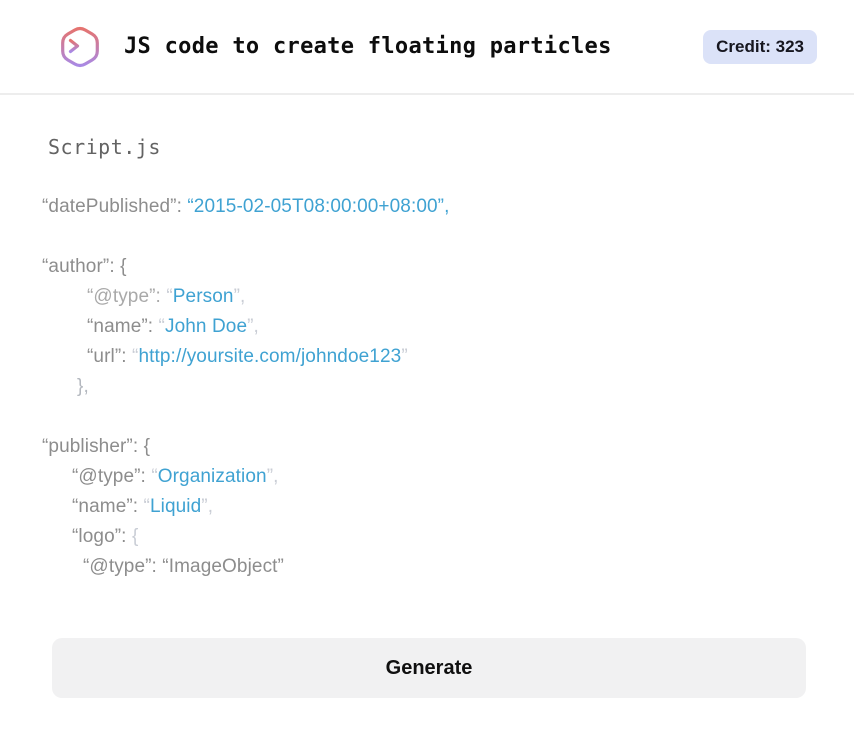  Describe the element at coordinates (83, 386) in the screenshot. I see `code-segment: },` at that location.